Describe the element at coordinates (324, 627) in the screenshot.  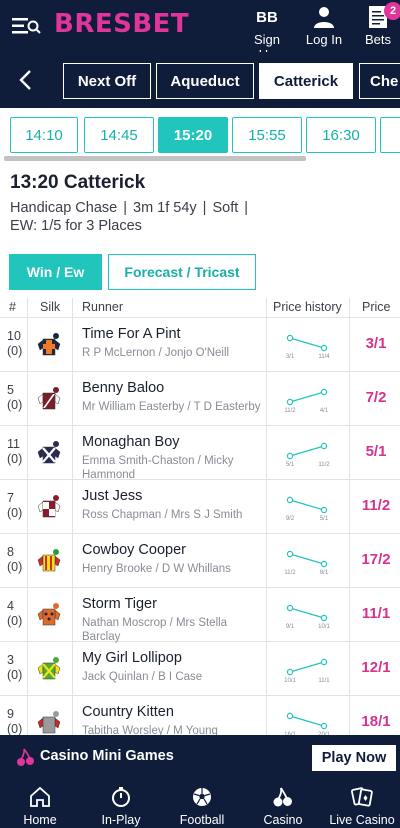
I see `price-history-to: 10/1` at that location.